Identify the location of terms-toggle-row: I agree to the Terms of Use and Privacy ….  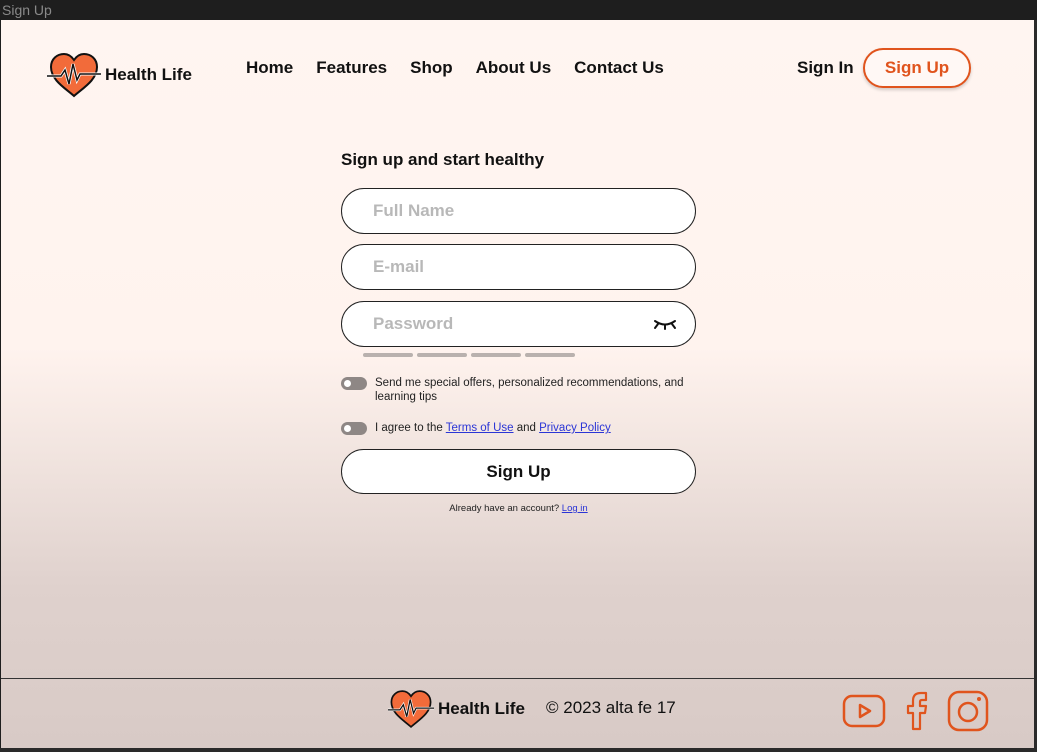
(518, 428).